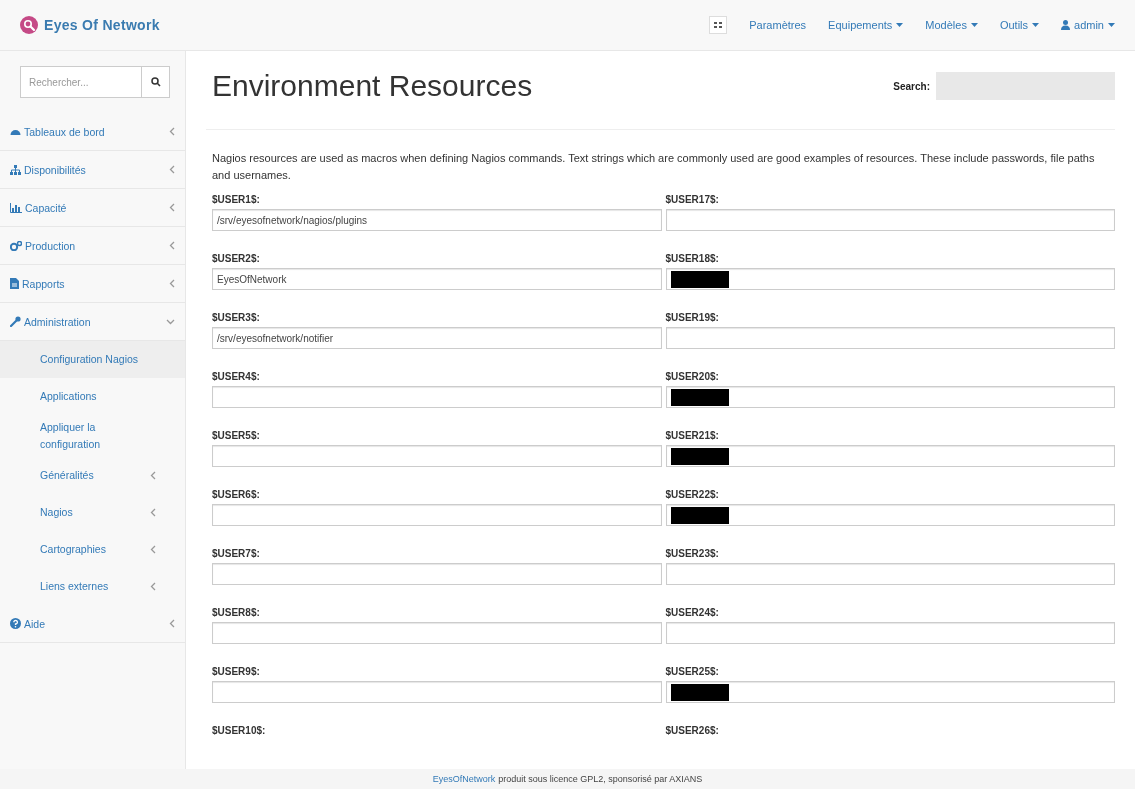 The height and width of the screenshot is (789, 1135). Describe the element at coordinates (1088, 25) in the screenshot. I see `user-menu: admin` at that location.